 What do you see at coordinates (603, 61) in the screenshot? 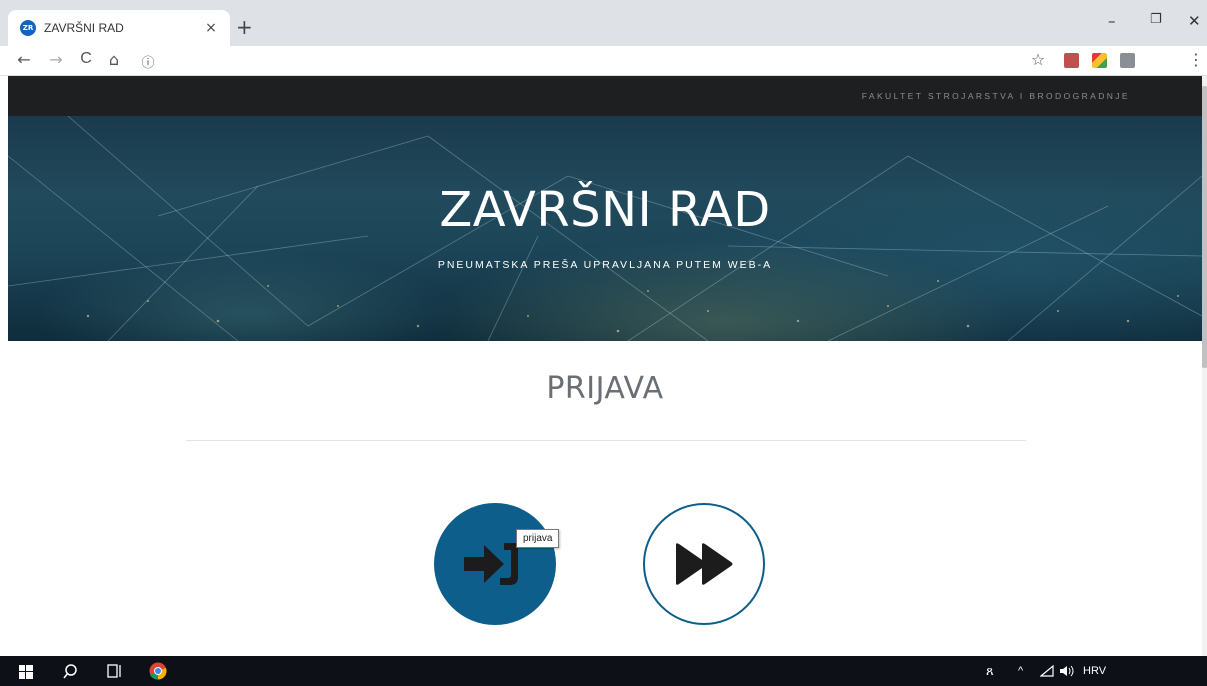
I see `browser-toolbar: ← → C ⌂ ⓘ ☆ ⋮` at bounding box center [603, 61].